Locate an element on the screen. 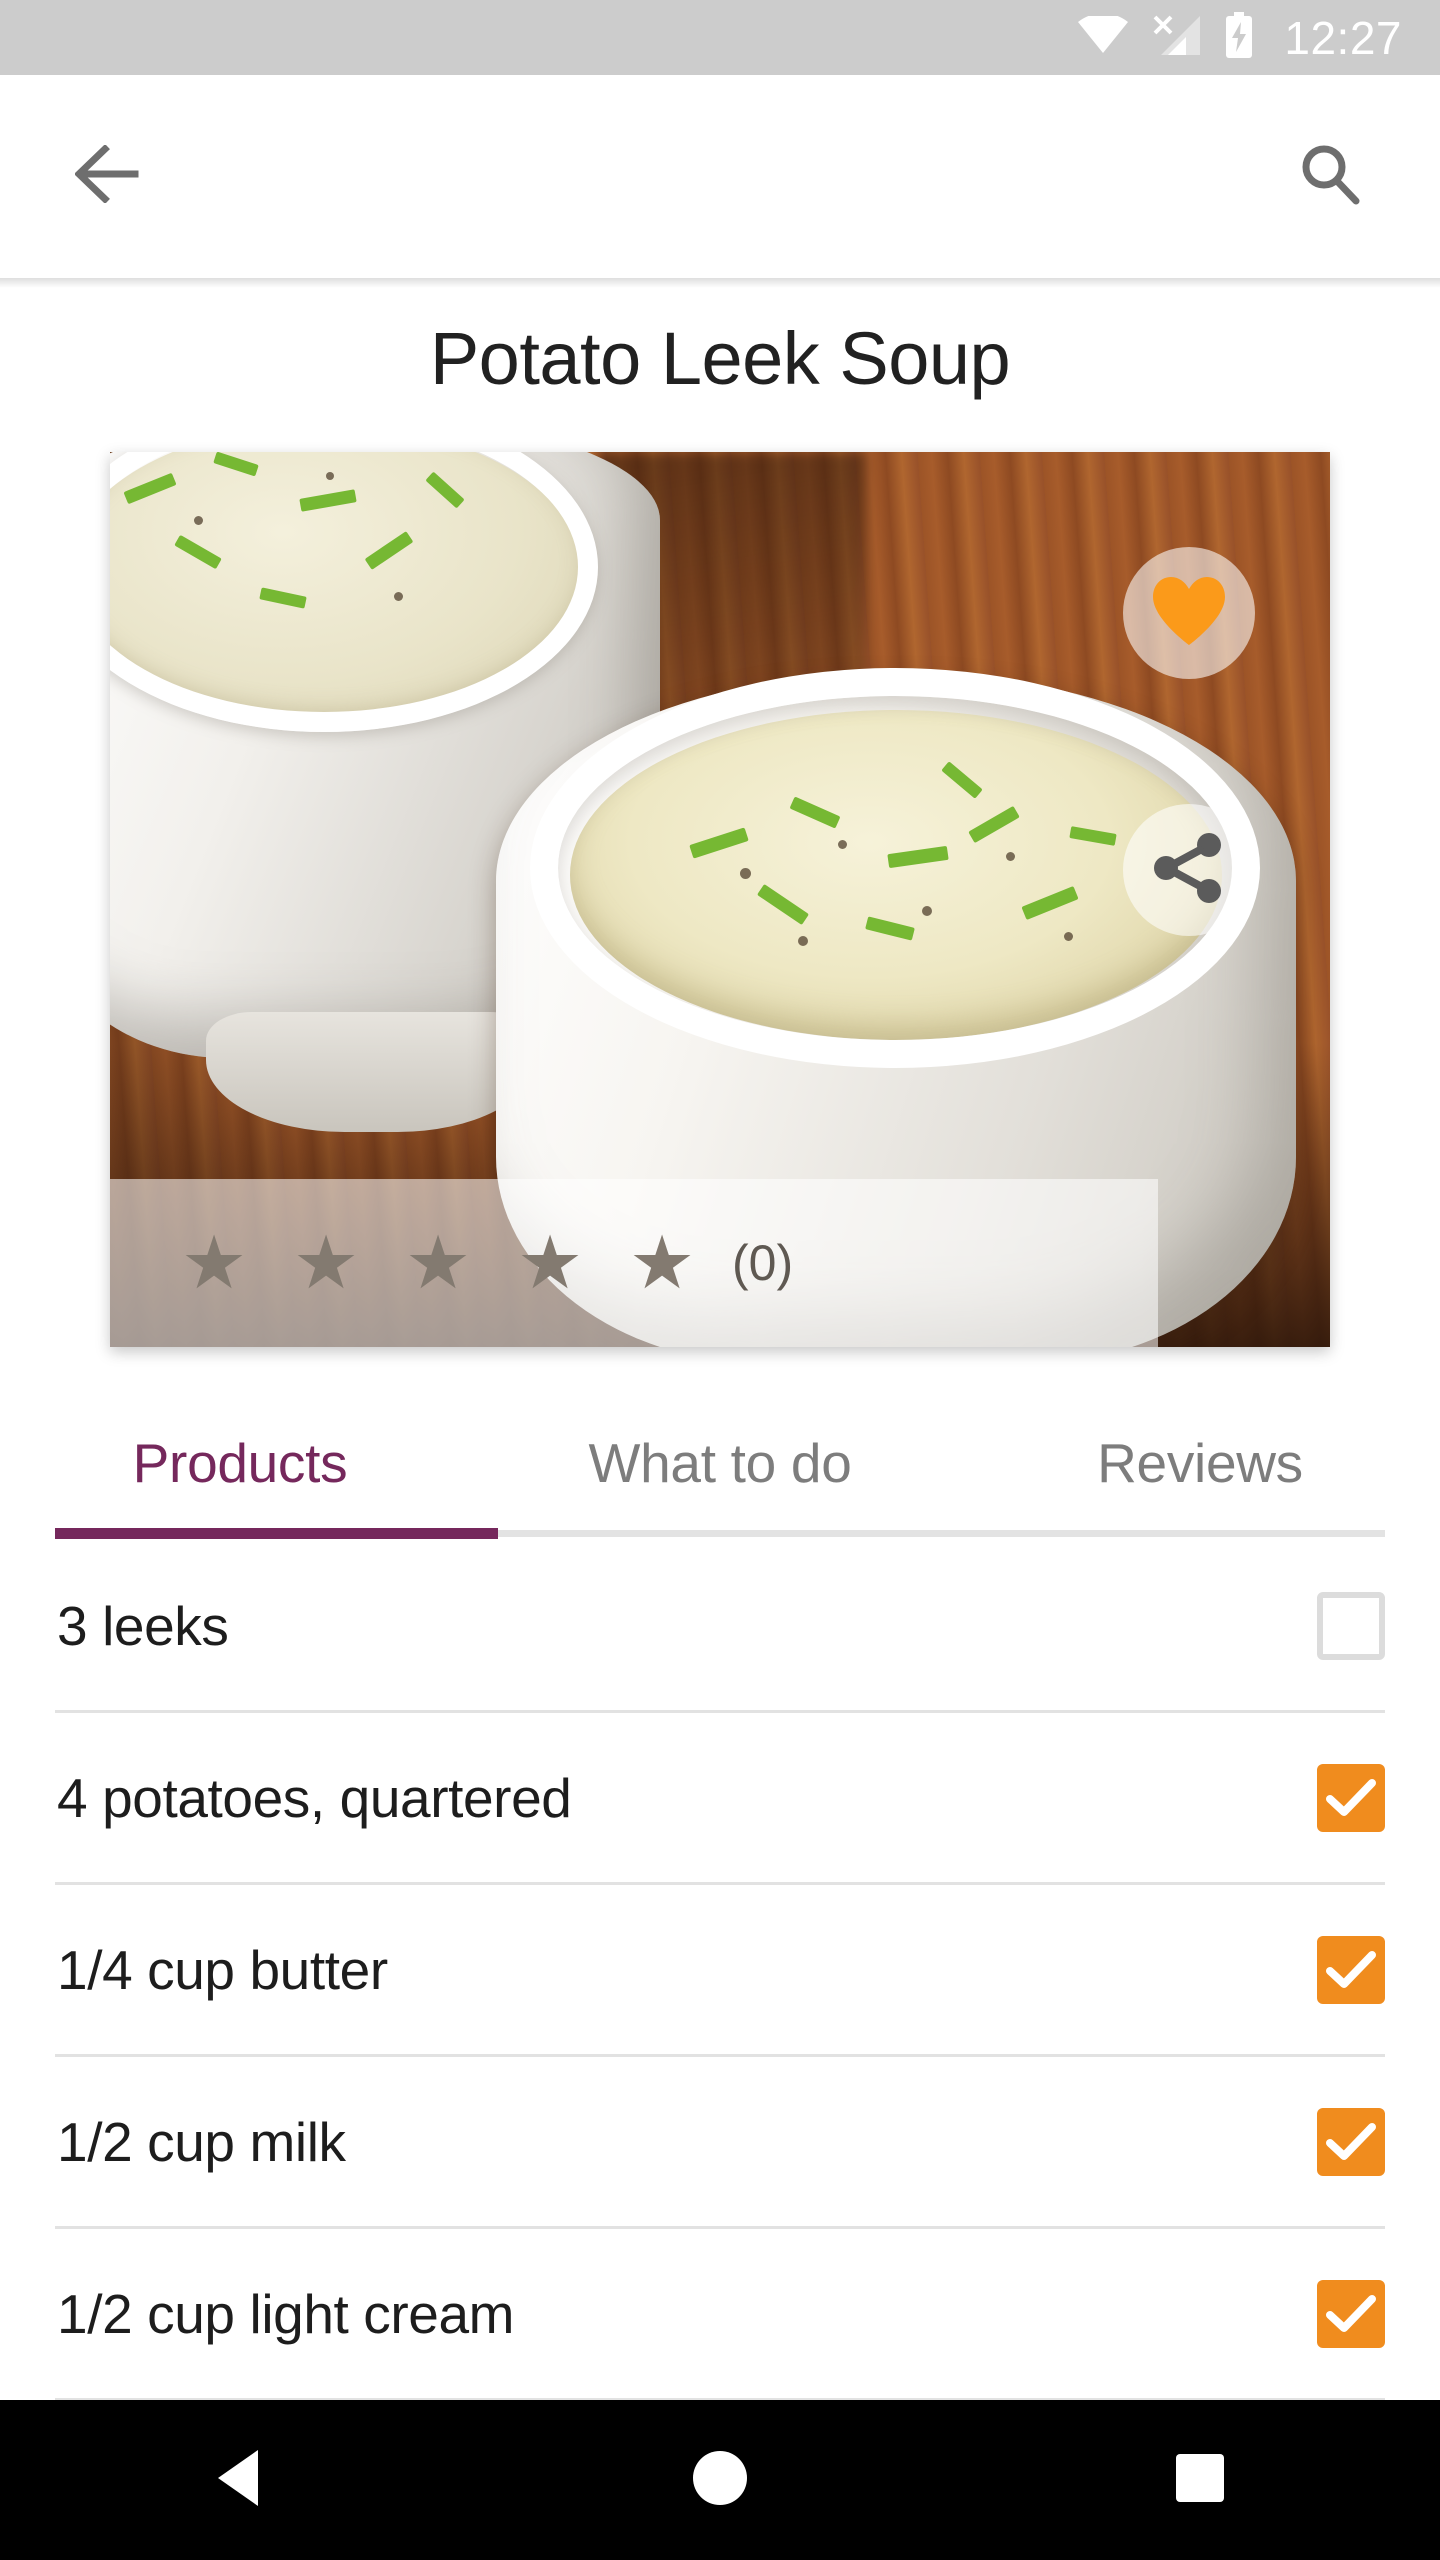  list-item: 1/2 cup milk is located at coordinates (720, 2141).